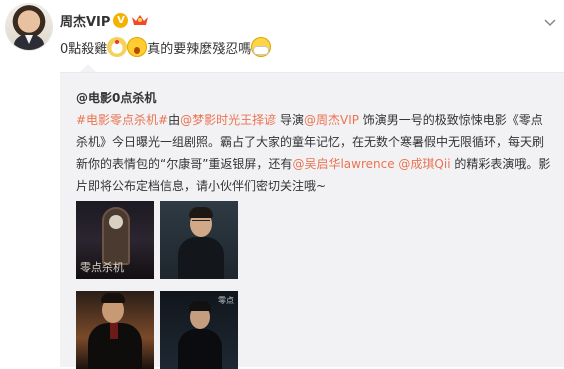 This screenshot has height=369, width=564. I want to click on figure-shirt, so click(114, 331).